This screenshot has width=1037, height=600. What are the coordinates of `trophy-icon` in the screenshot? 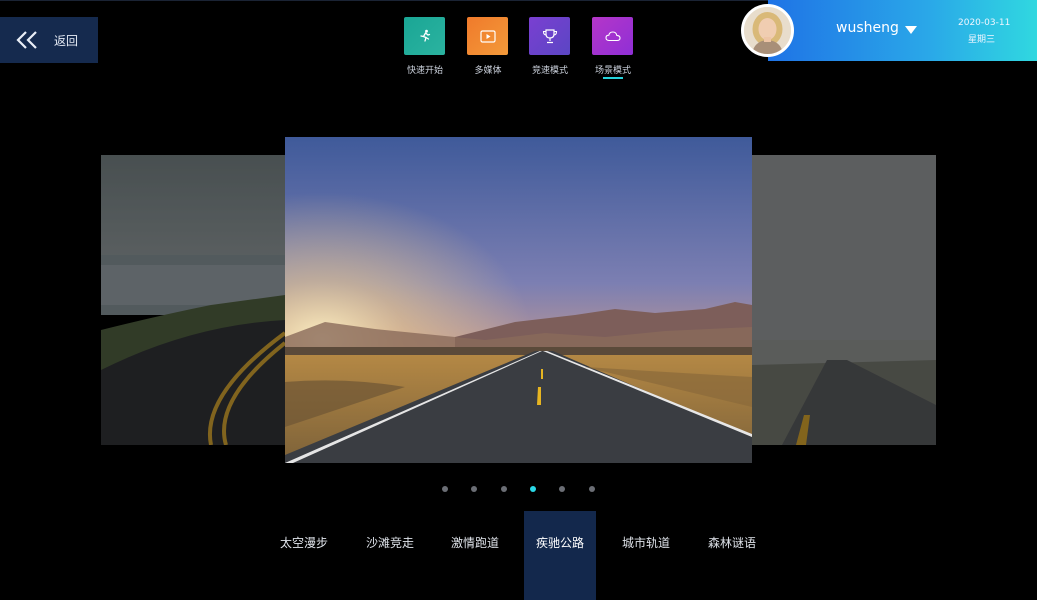 It's located at (549, 35).